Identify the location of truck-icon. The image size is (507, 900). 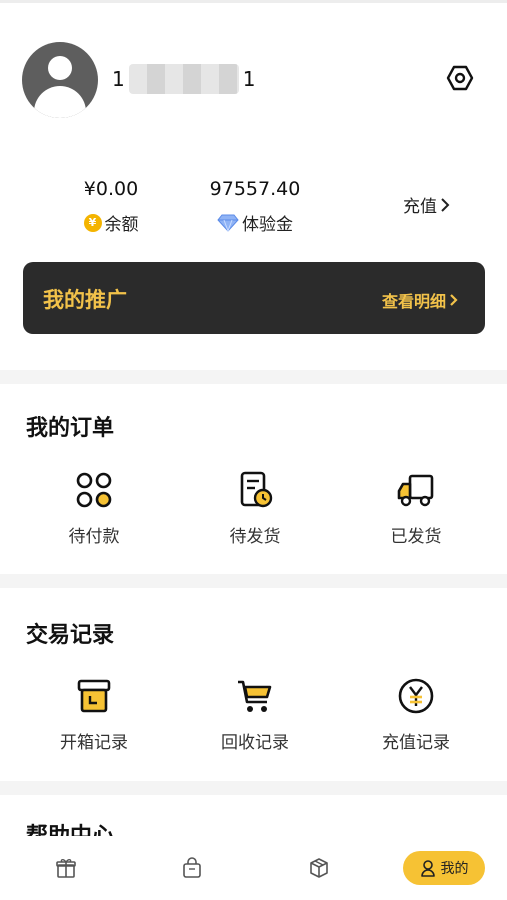
(415, 490).